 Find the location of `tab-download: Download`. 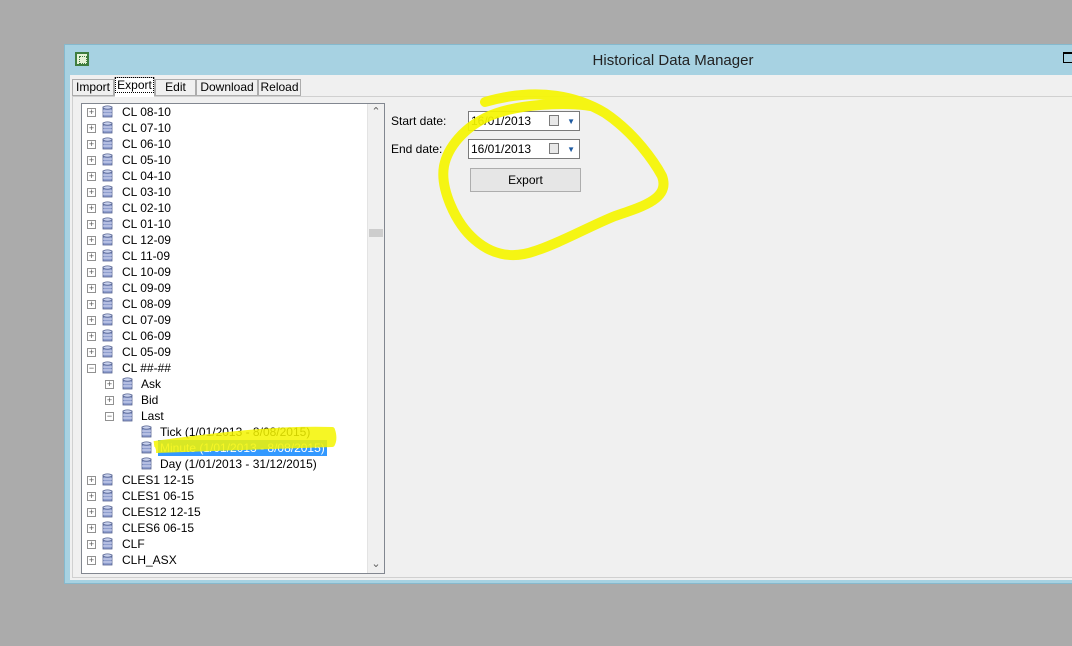

tab-download: Download is located at coordinates (227, 87).